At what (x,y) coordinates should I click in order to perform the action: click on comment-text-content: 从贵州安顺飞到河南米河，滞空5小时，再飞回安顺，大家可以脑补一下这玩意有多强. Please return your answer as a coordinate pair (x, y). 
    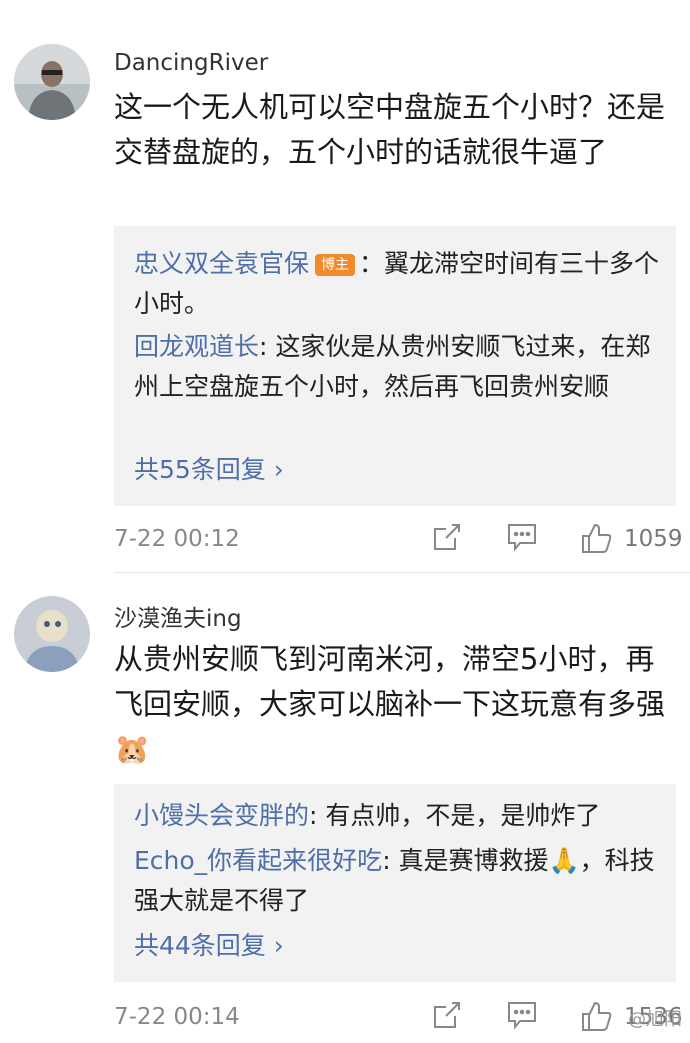
    Looking at the image, I should click on (390, 681).